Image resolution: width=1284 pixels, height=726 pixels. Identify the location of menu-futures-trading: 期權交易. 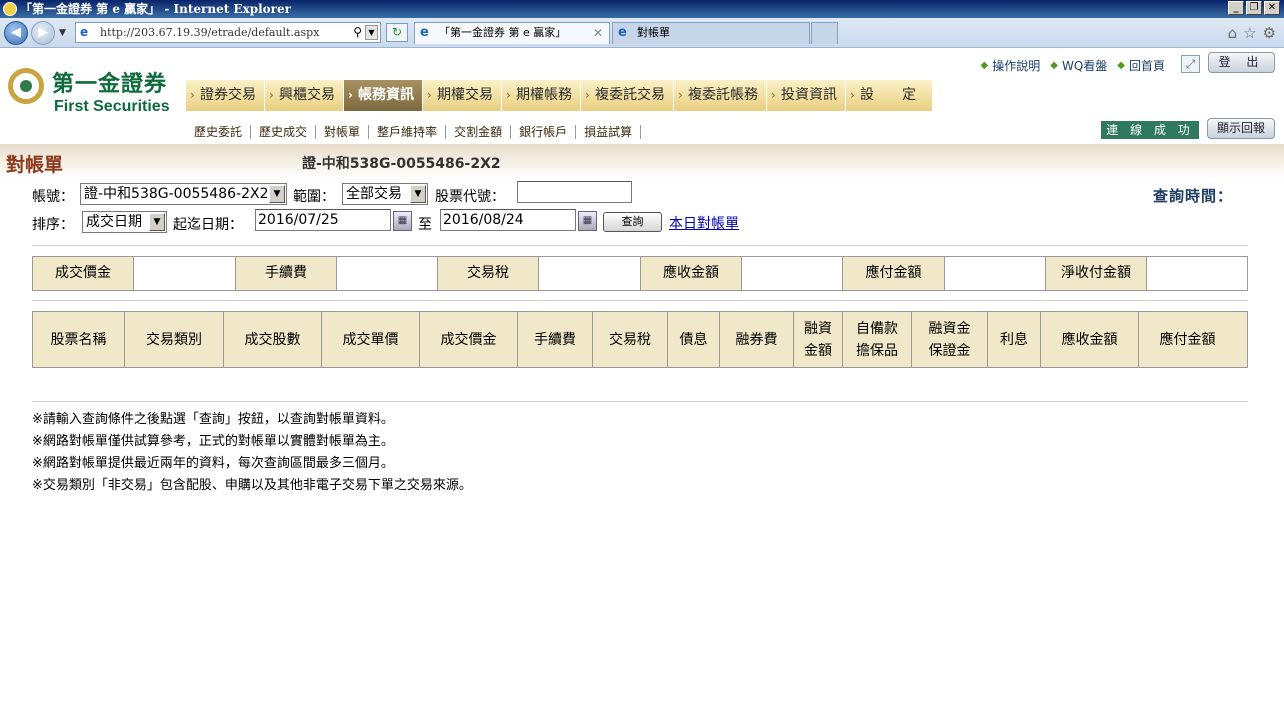
(462, 95).